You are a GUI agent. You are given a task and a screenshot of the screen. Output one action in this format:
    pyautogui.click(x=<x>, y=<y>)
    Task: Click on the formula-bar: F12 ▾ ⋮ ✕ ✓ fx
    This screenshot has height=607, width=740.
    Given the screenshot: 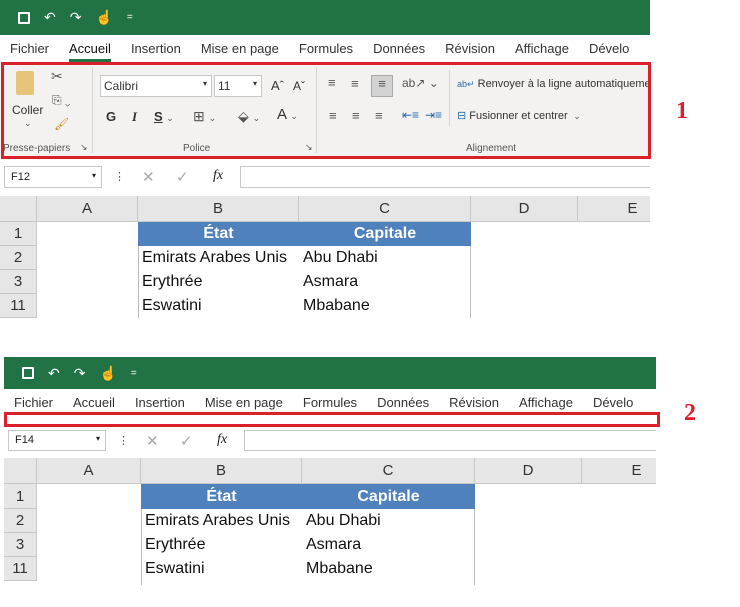 What is the action you would take?
    pyautogui.click(x=325, y=177)
    